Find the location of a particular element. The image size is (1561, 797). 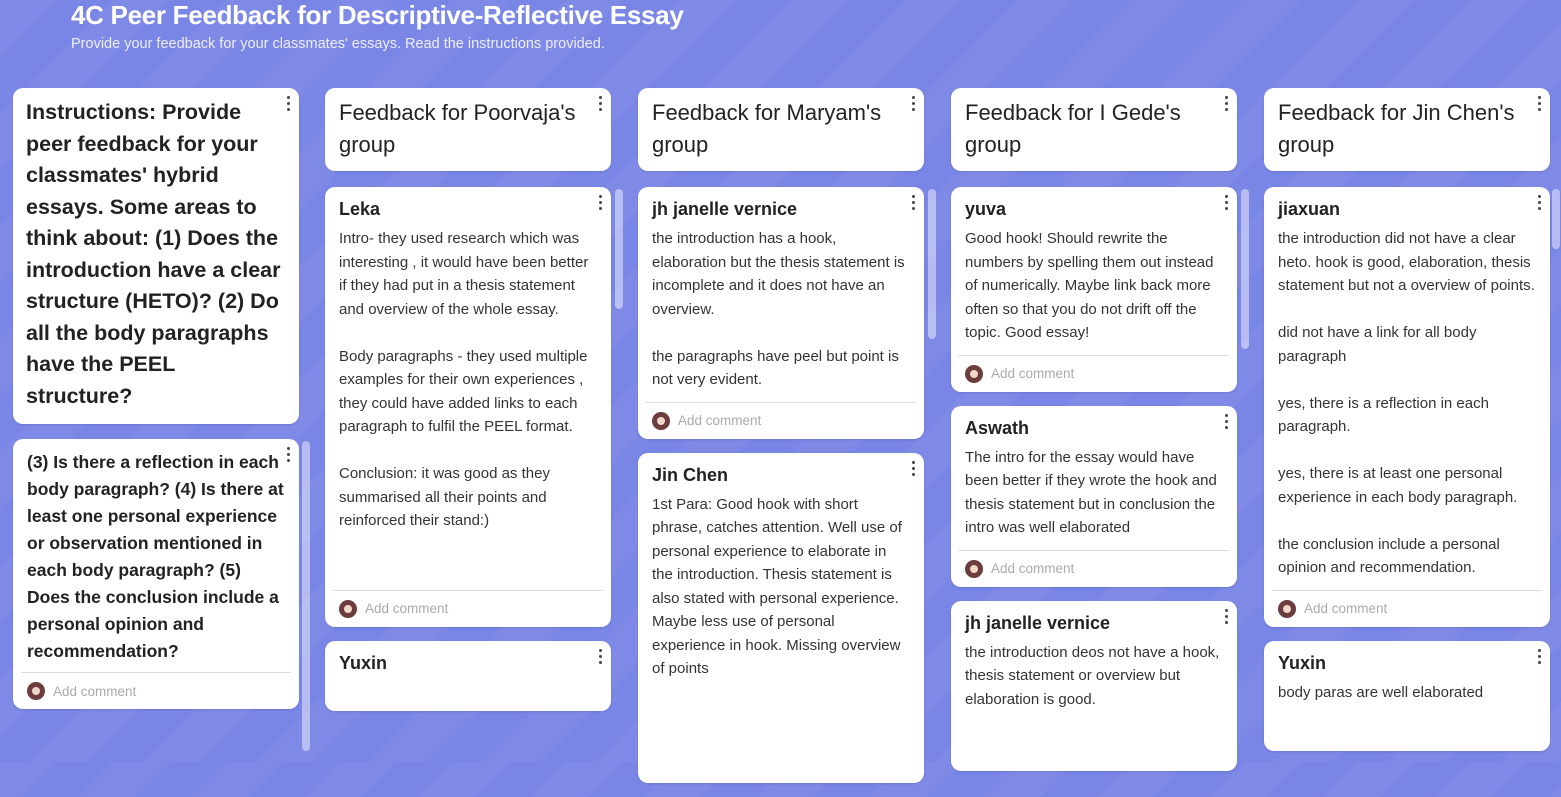

column-header: Feedback for I Gede's group is located at coordinates (1094, 129).